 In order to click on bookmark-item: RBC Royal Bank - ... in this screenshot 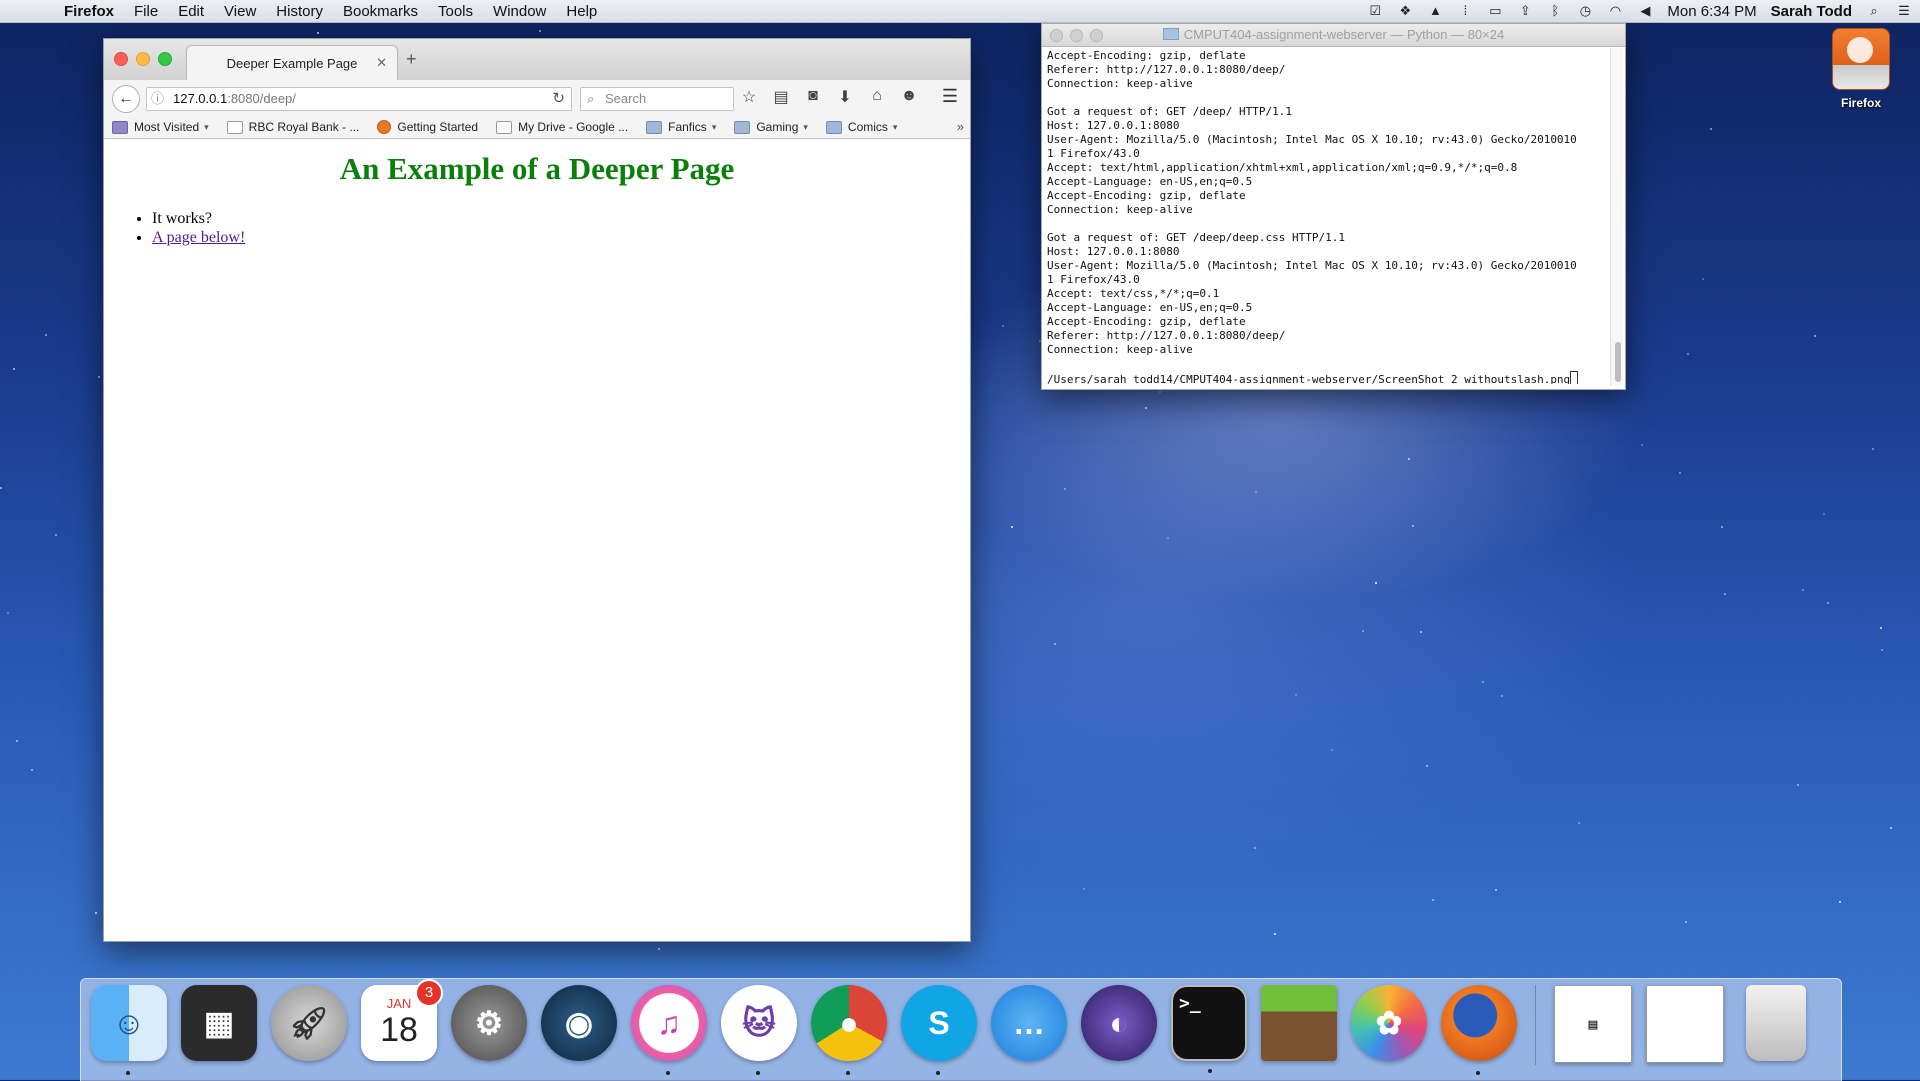, I will do `click(292, 127)`.